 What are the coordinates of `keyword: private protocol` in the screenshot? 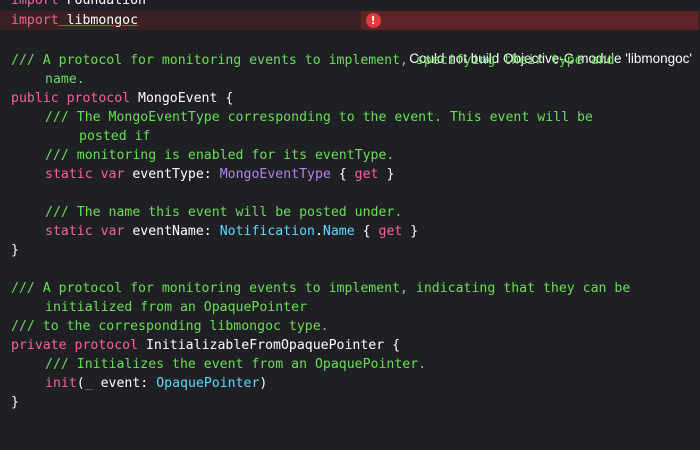 It's located at (75, 345).